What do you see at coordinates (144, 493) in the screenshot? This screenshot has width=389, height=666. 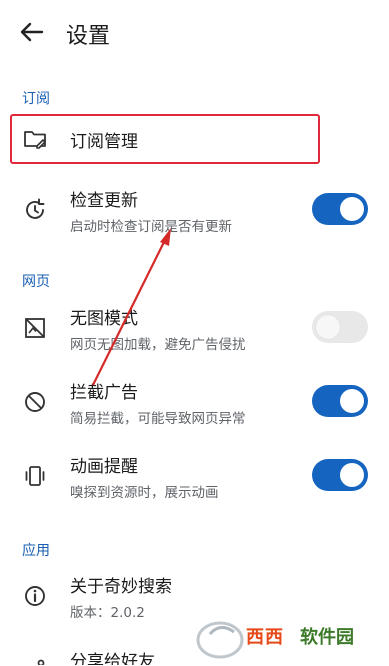 I see `animation-hint-desc: 嗅探到资源时，展示动画` at bounding box center [144, 493].